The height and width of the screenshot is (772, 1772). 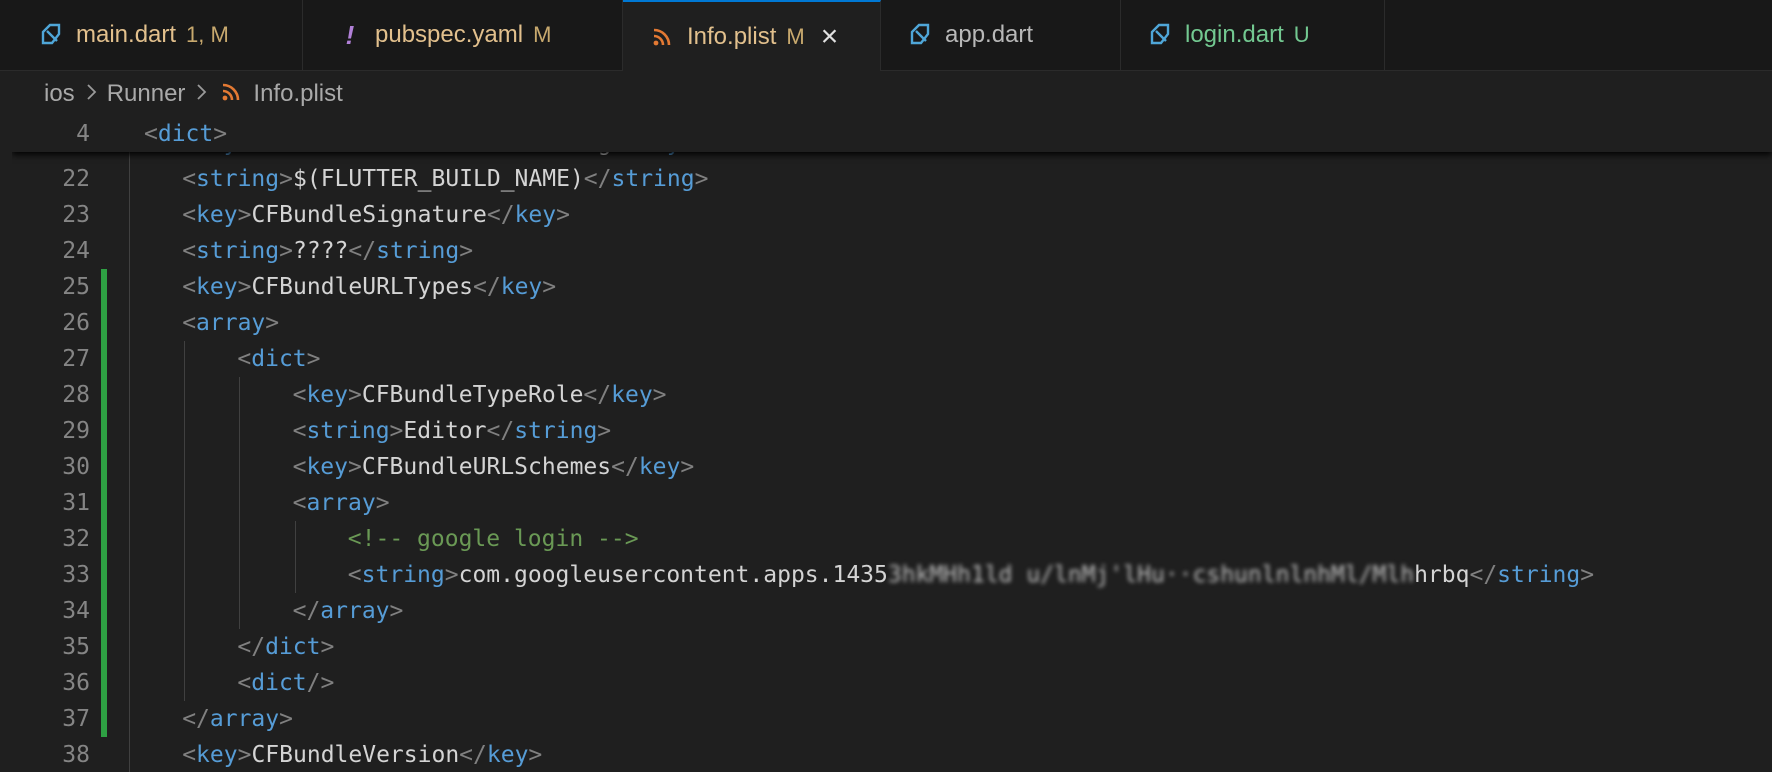 I want to click on tab-login-dart: login.dart U, so click(x=1253, y=35).